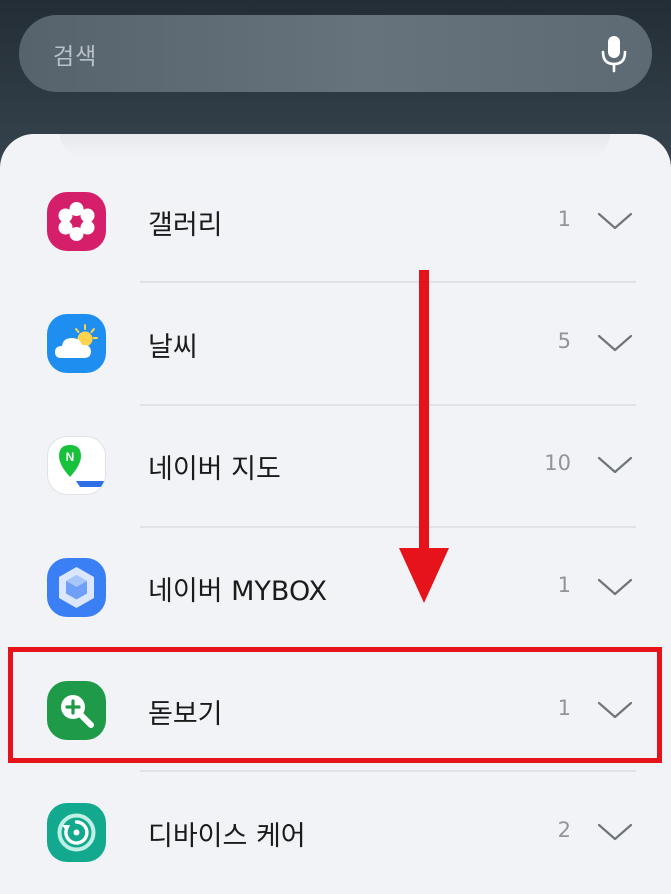 The image size is (671, 894). I want to click on app-name: 갤러리, so click(185, 225).